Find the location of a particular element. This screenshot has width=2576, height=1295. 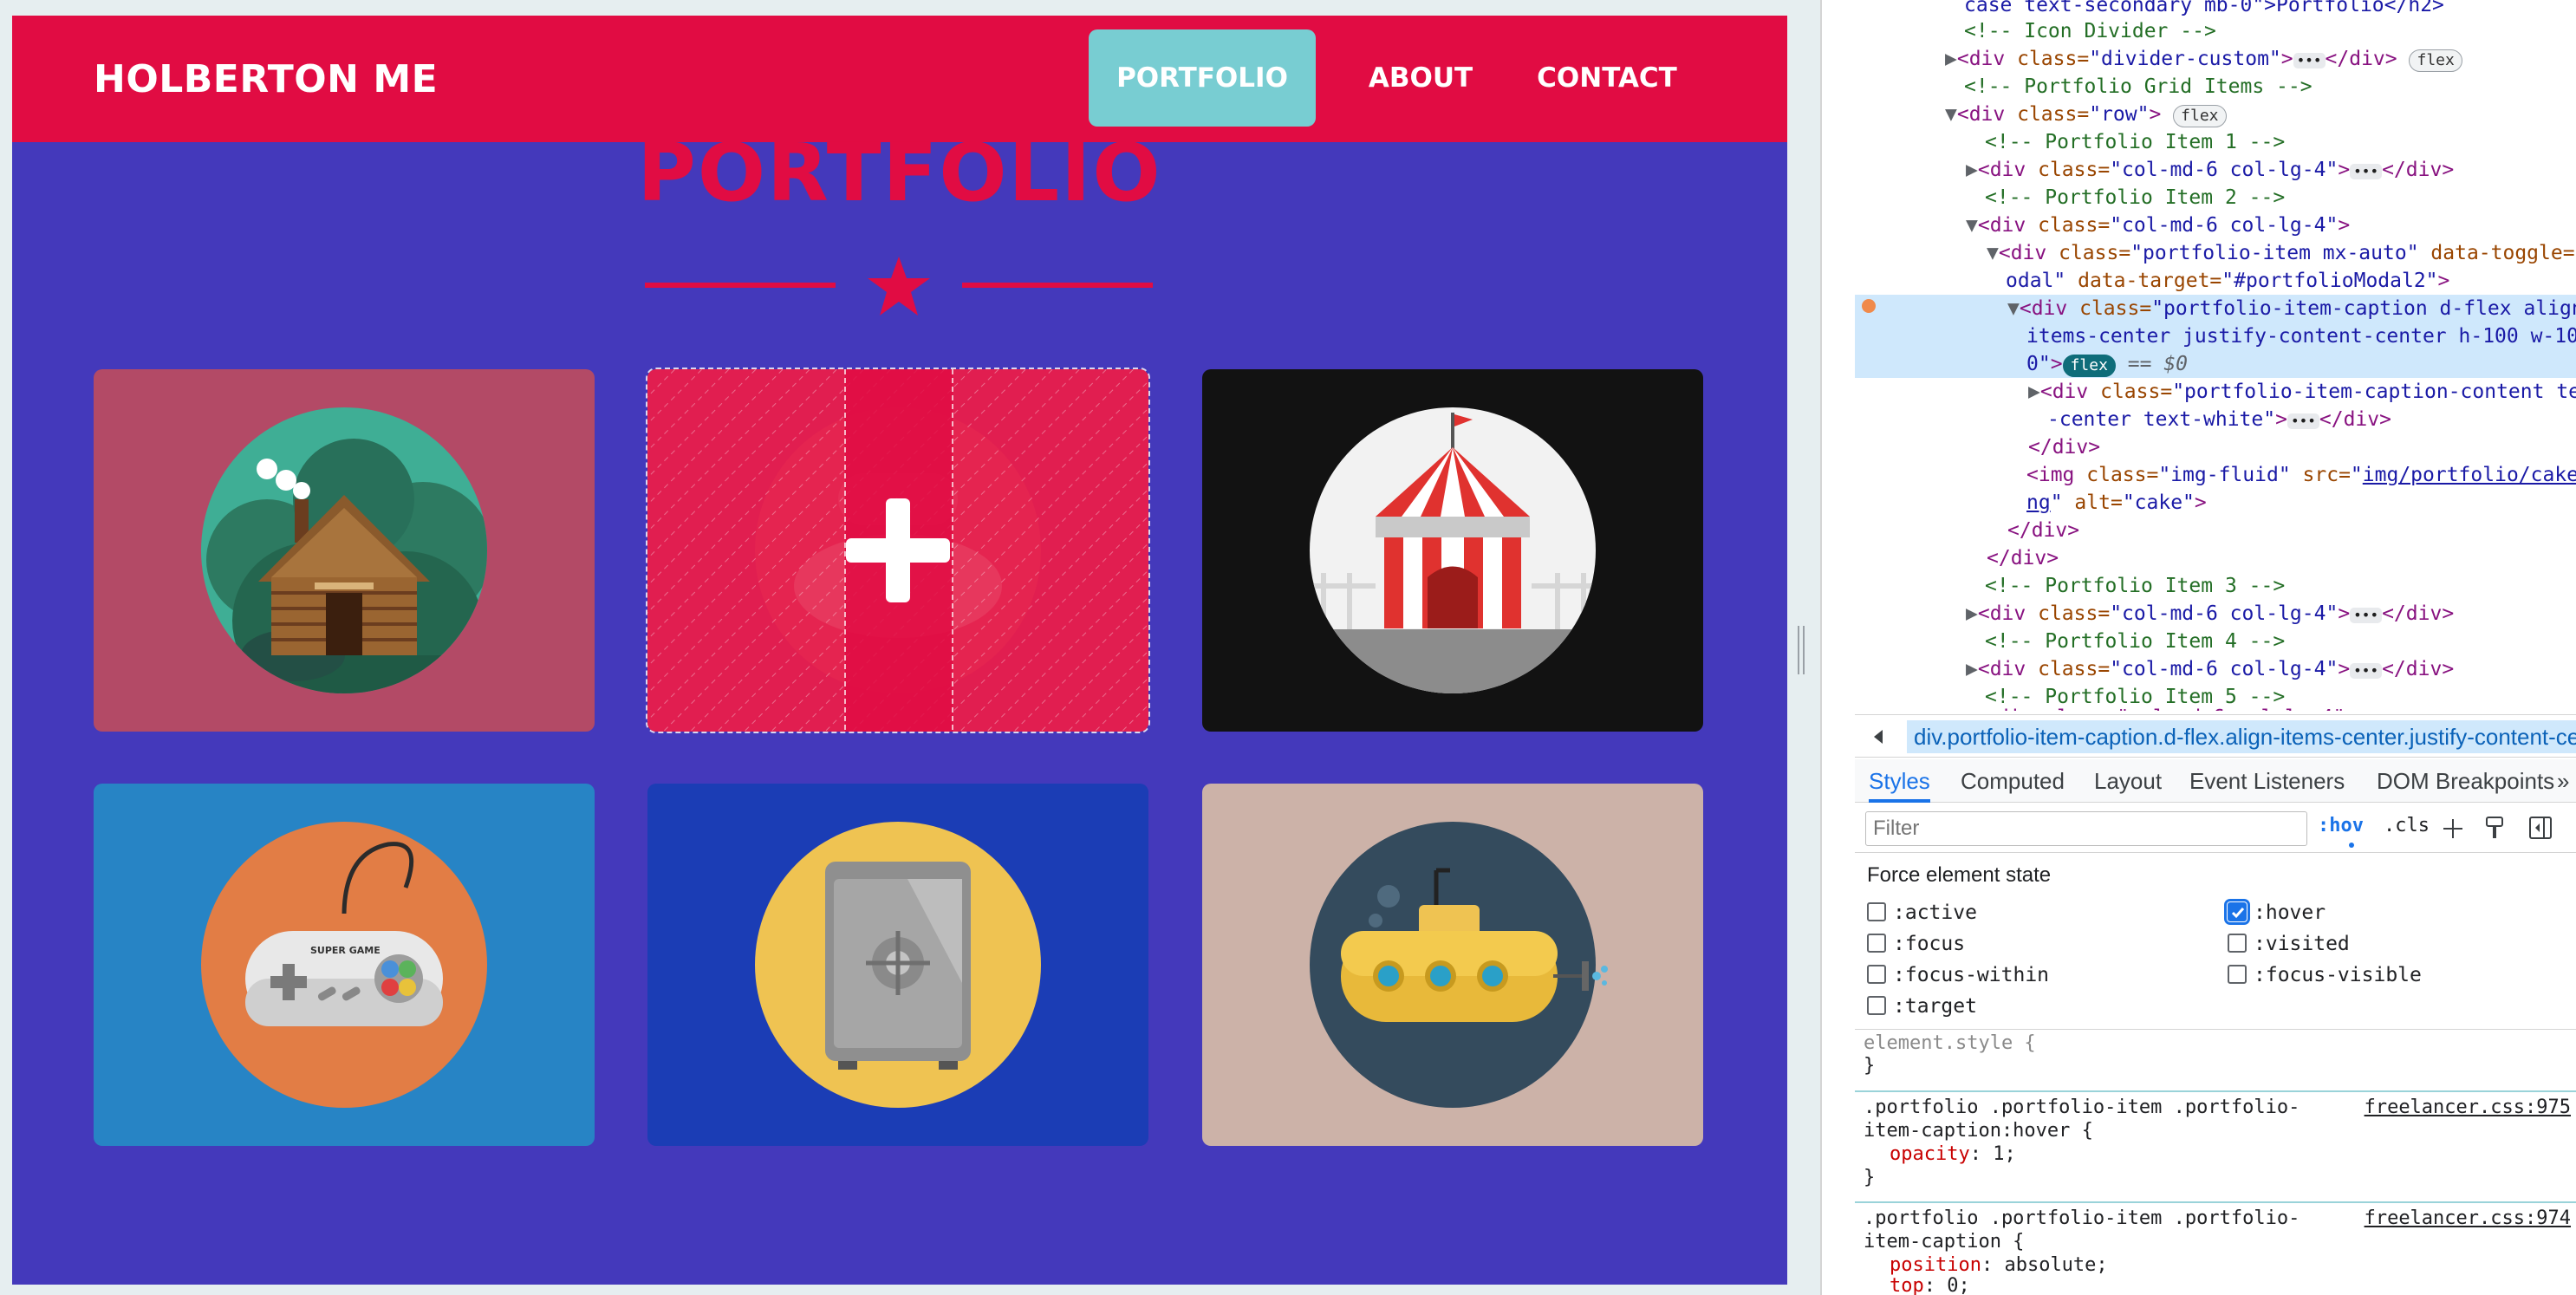

portfolio-item-submarine is located at coordinates (1452, 965).